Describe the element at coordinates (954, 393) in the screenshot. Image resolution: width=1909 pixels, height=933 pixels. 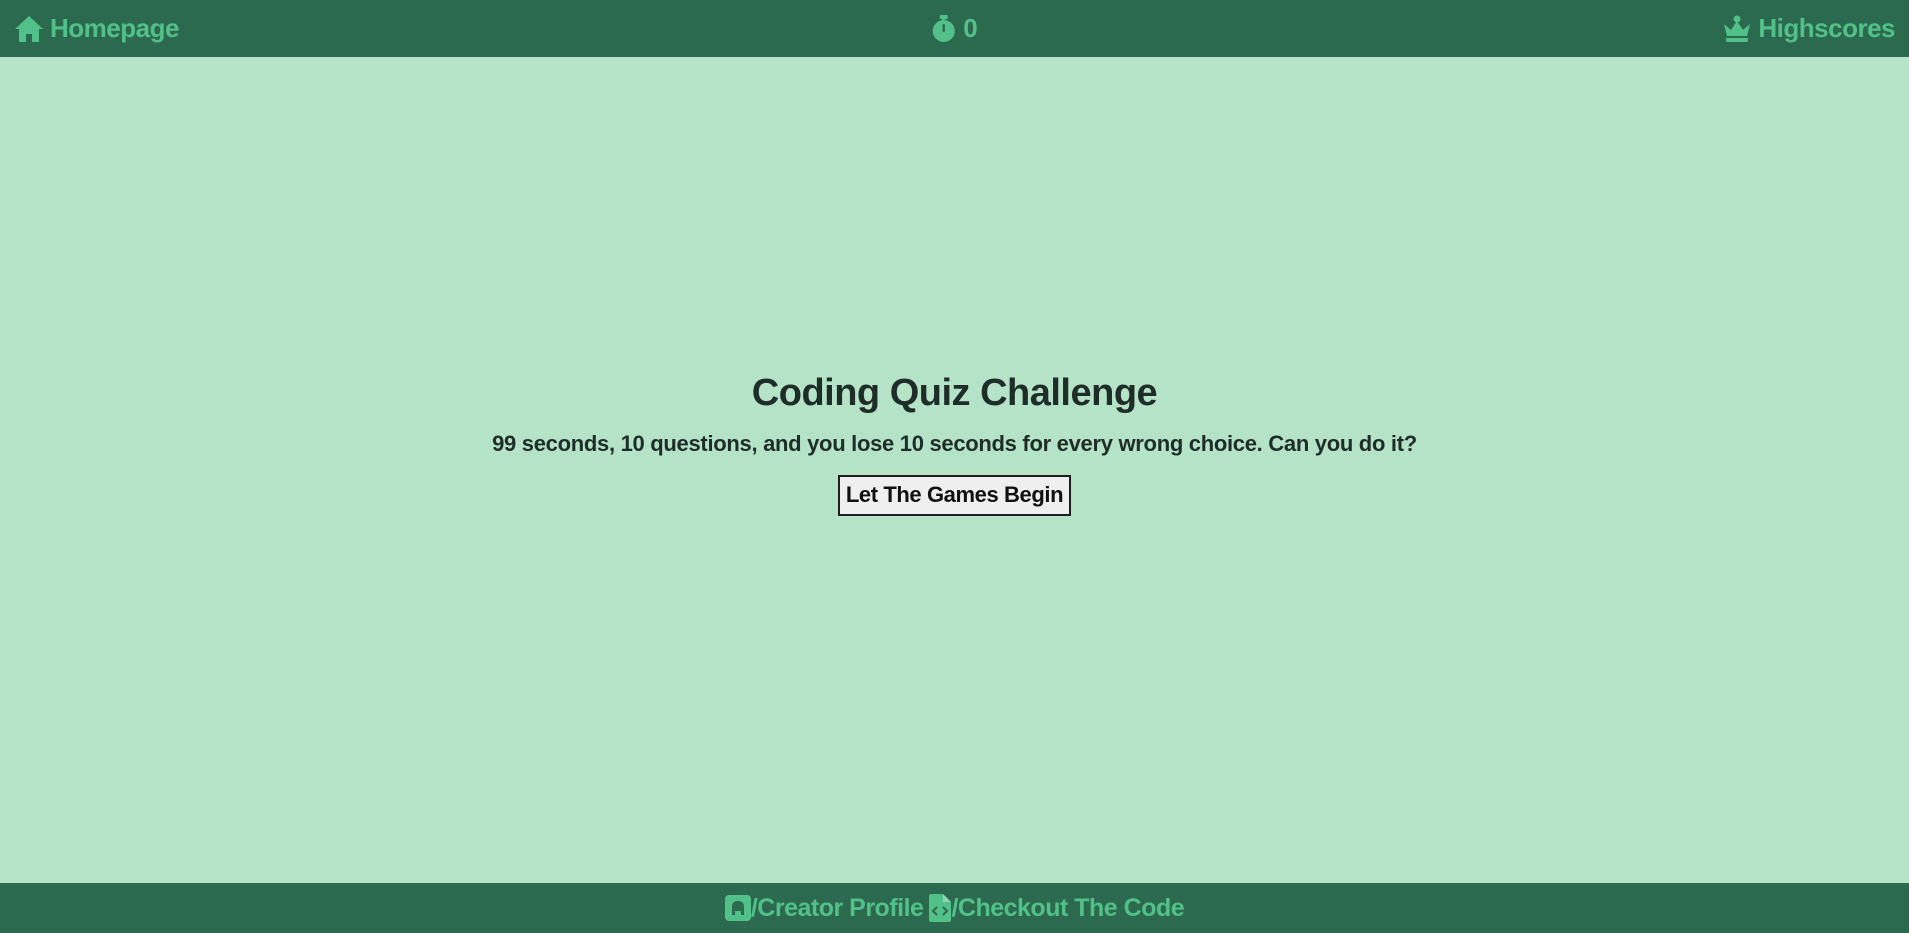
I see `page-title: Coding Quiz Challenge` at that location.